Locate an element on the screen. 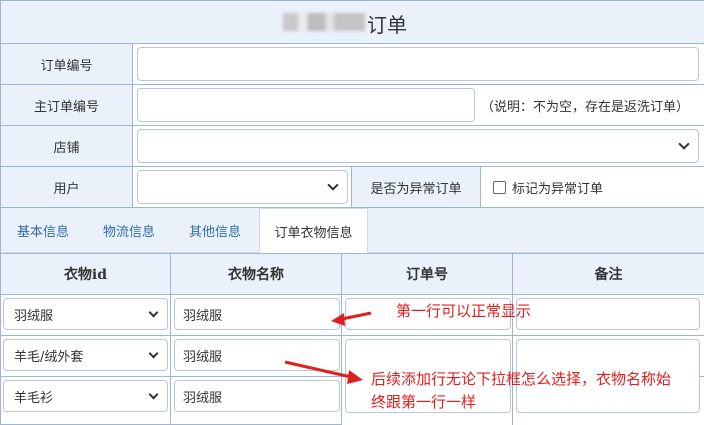 This screenshot has height=425, width=704. arrow-1-head is located at coordinates (338, 319).